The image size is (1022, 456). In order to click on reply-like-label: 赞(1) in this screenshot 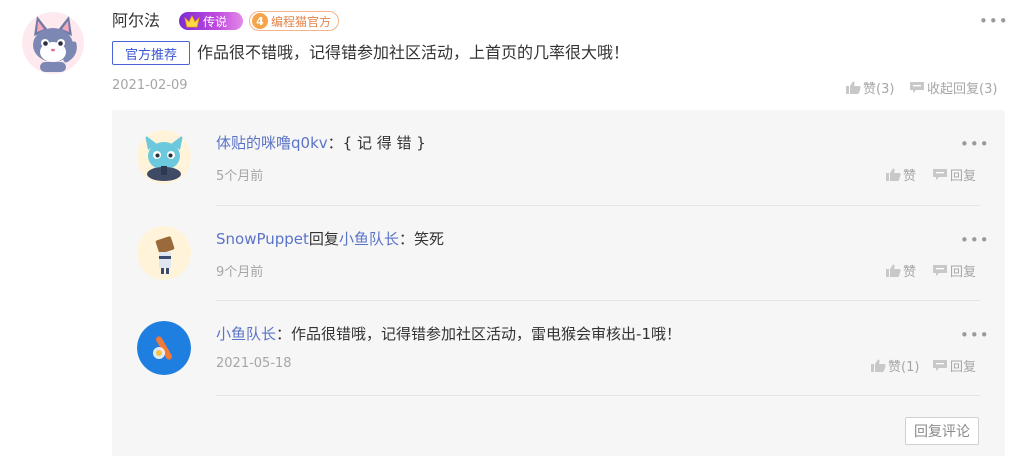, I will do `click(904, 367)`.